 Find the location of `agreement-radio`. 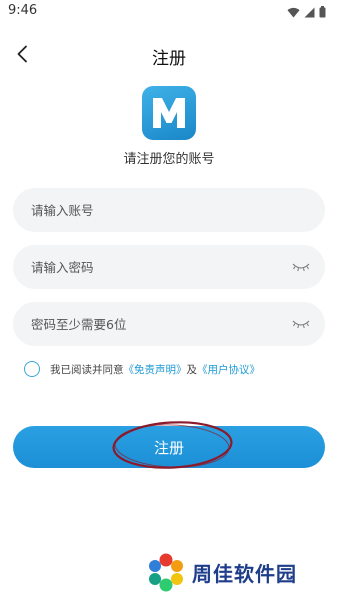

agreement-radio is located at coordinates (32, 369).